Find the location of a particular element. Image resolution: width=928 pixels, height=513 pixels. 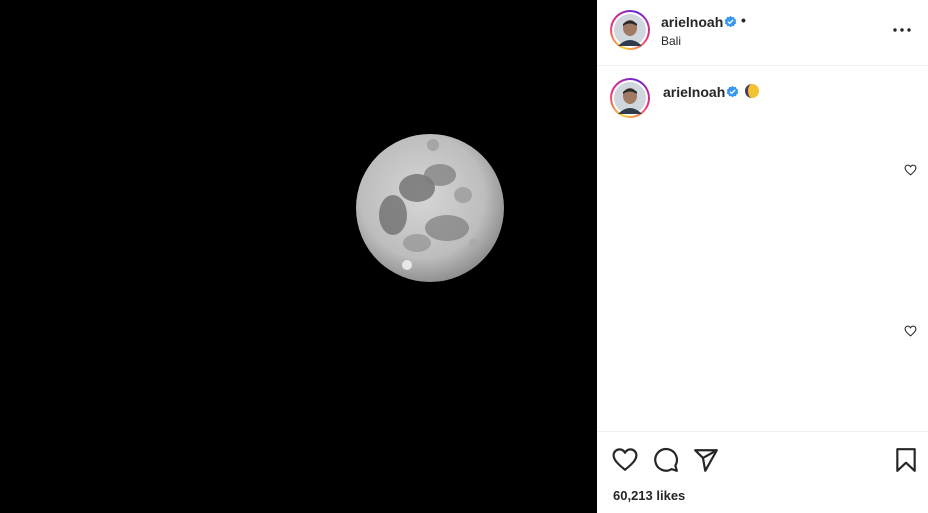

avatar is located at coordinates (630, 30).